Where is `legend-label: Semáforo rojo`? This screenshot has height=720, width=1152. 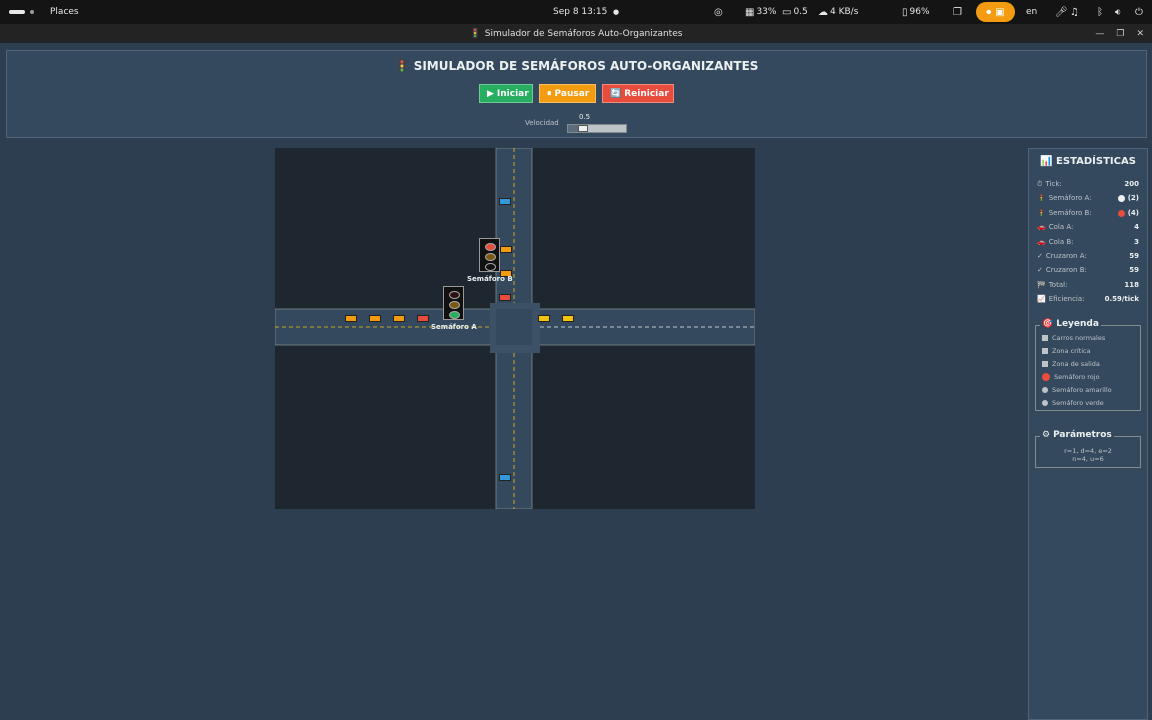
legend-label: Semáforo rojo is located at coordinates (1077, 377).